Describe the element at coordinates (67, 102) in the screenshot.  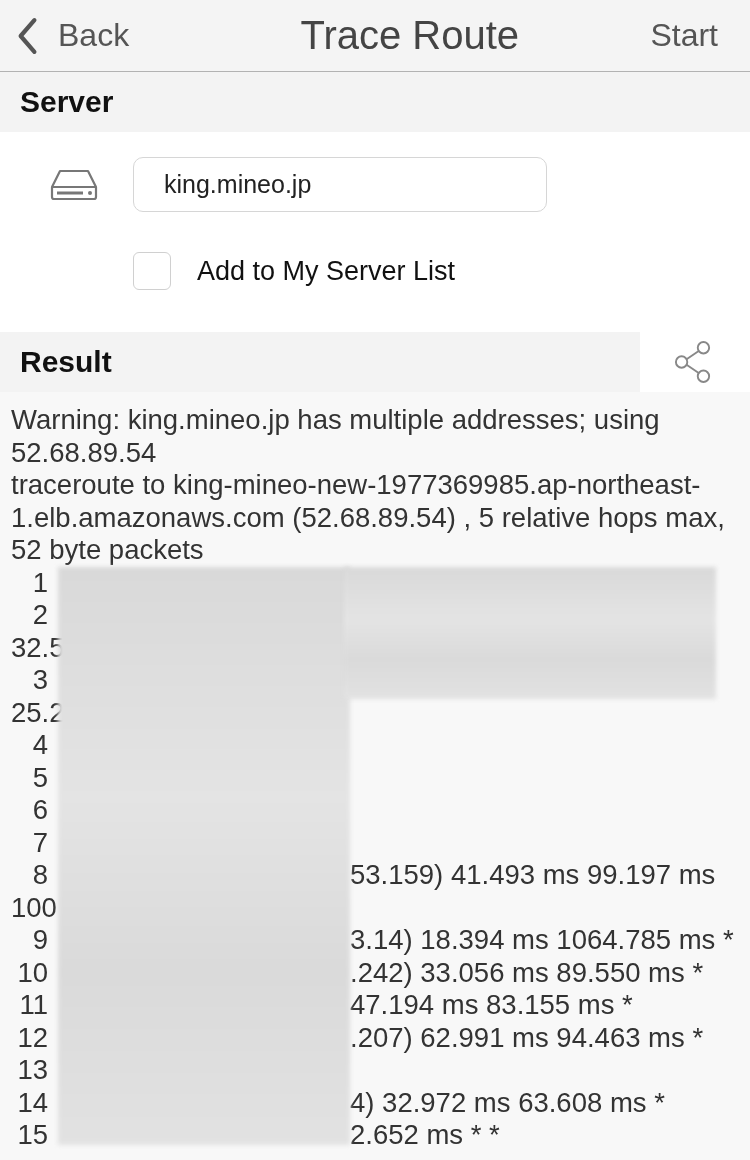
I see `section-title: Server` at that location.